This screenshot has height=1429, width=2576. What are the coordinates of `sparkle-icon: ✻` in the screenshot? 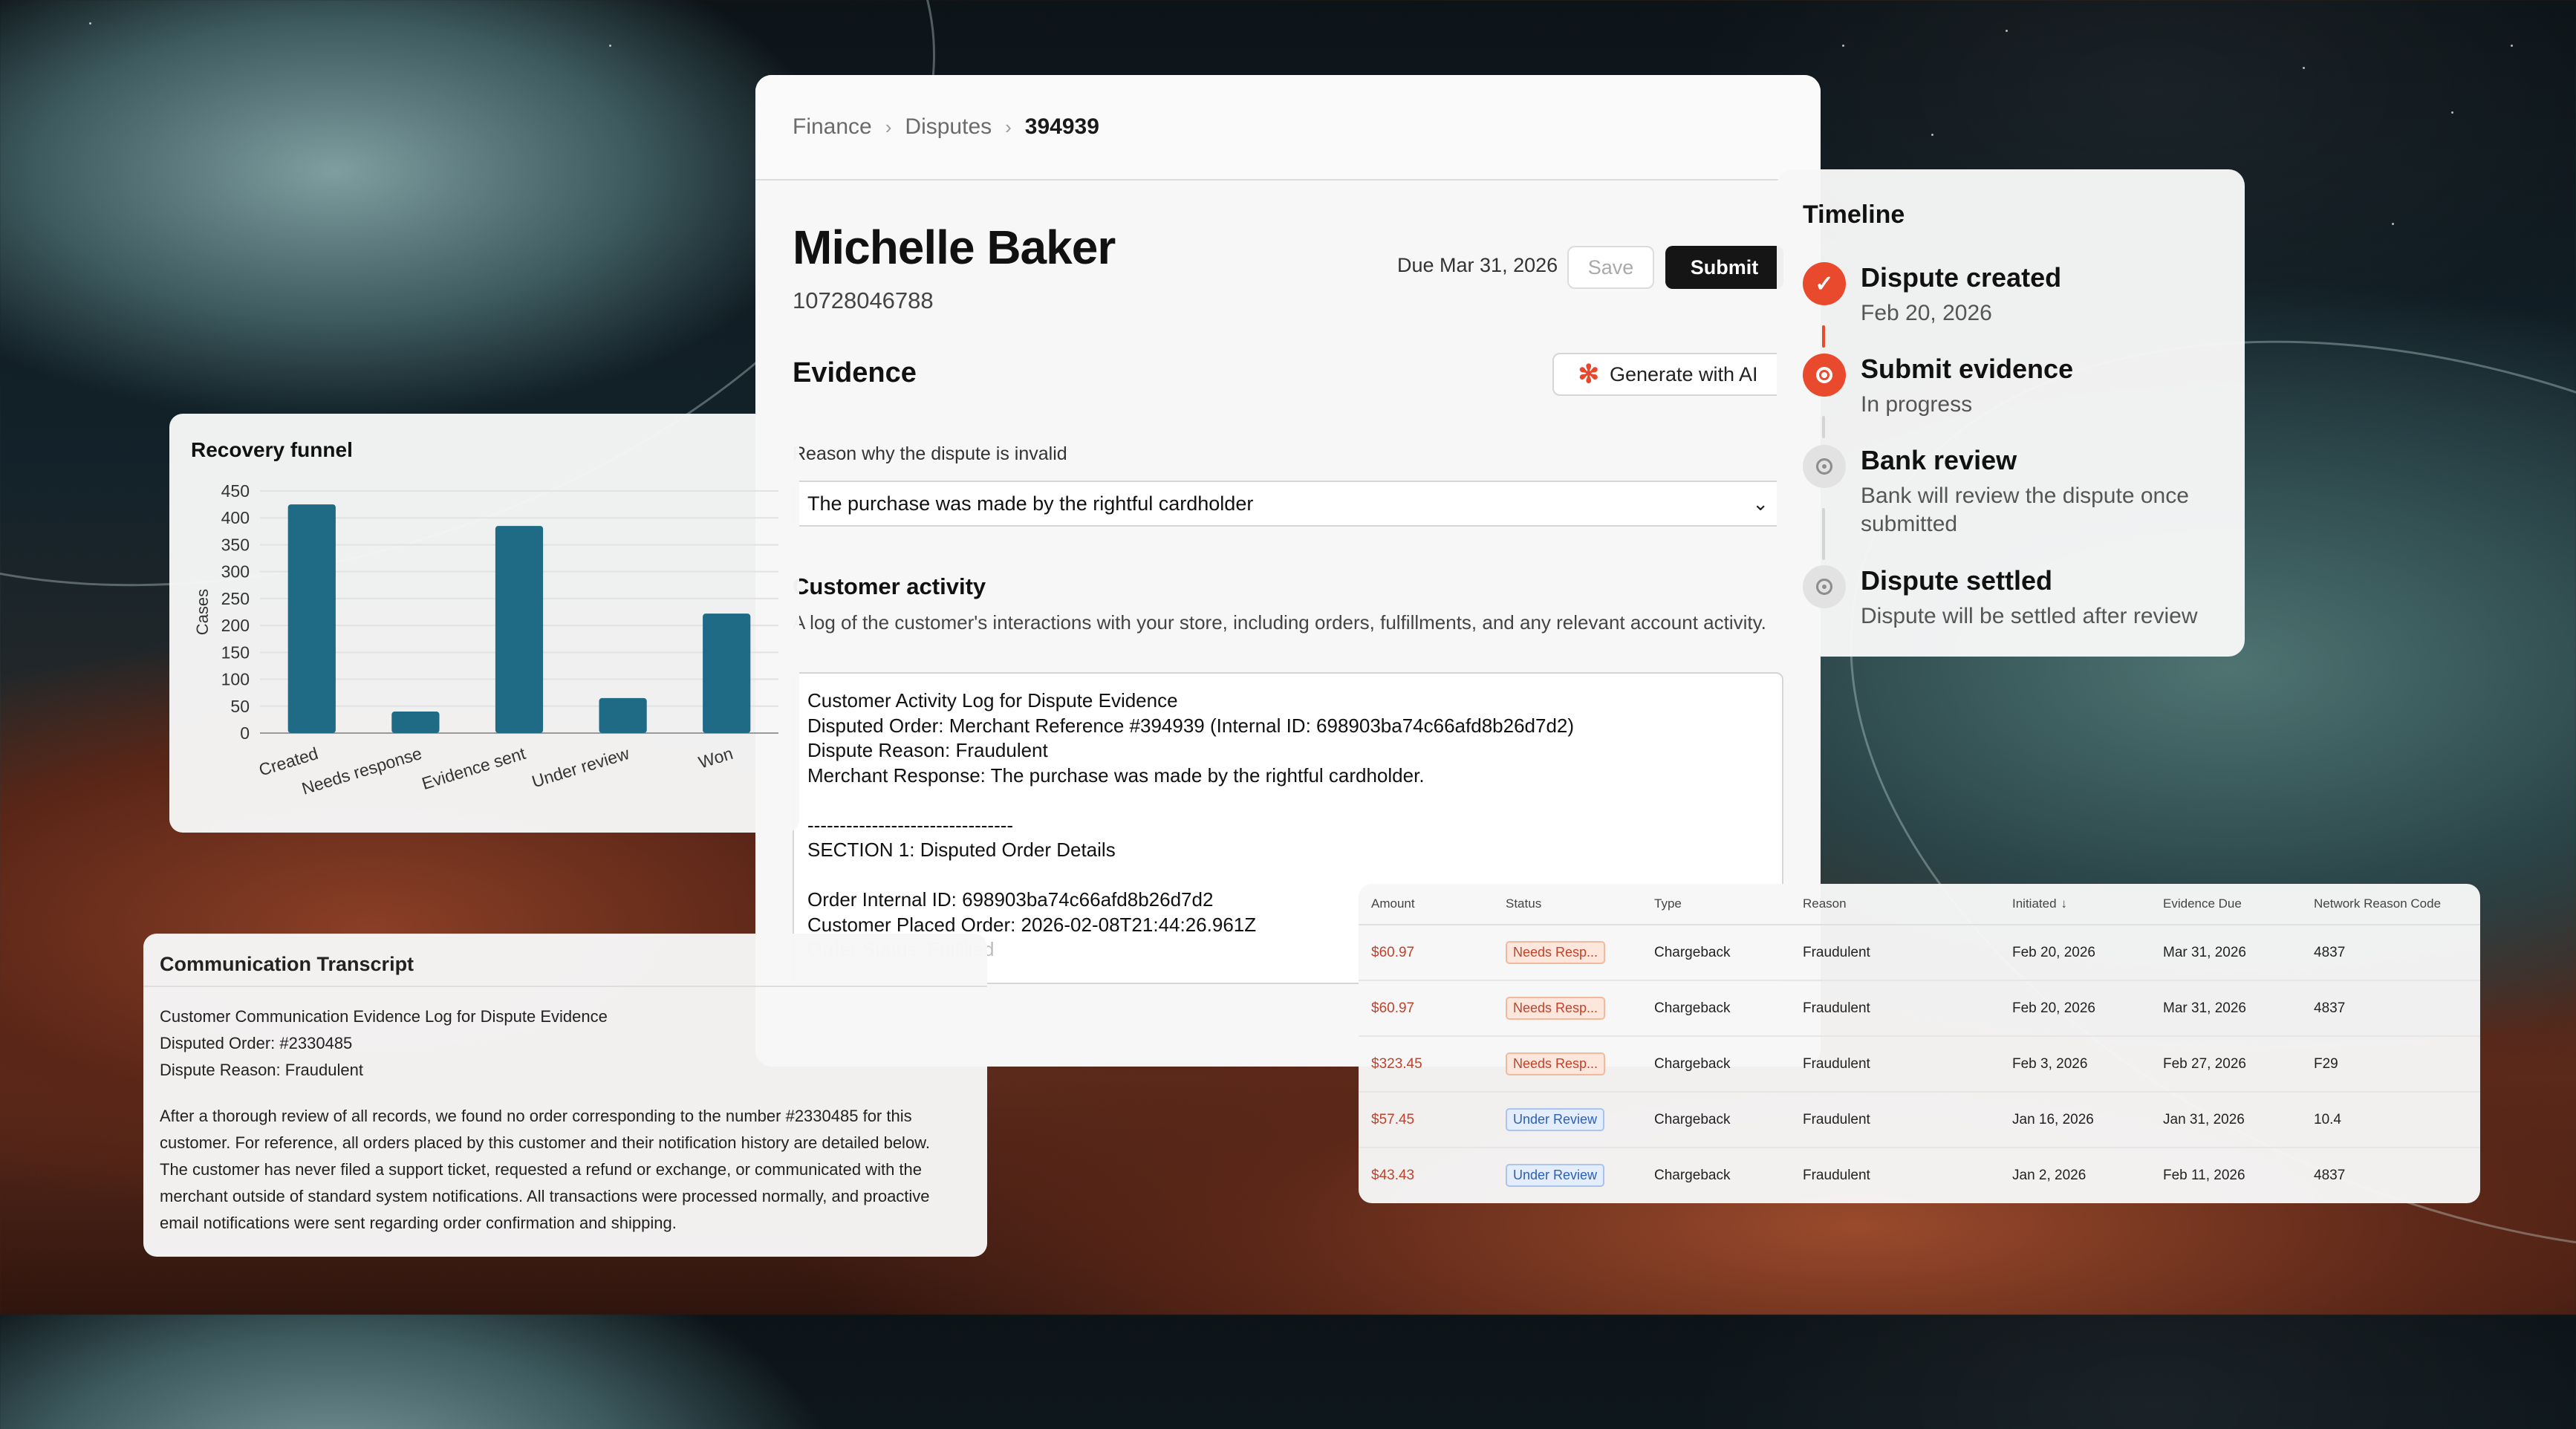 It's located at (1588, 374).